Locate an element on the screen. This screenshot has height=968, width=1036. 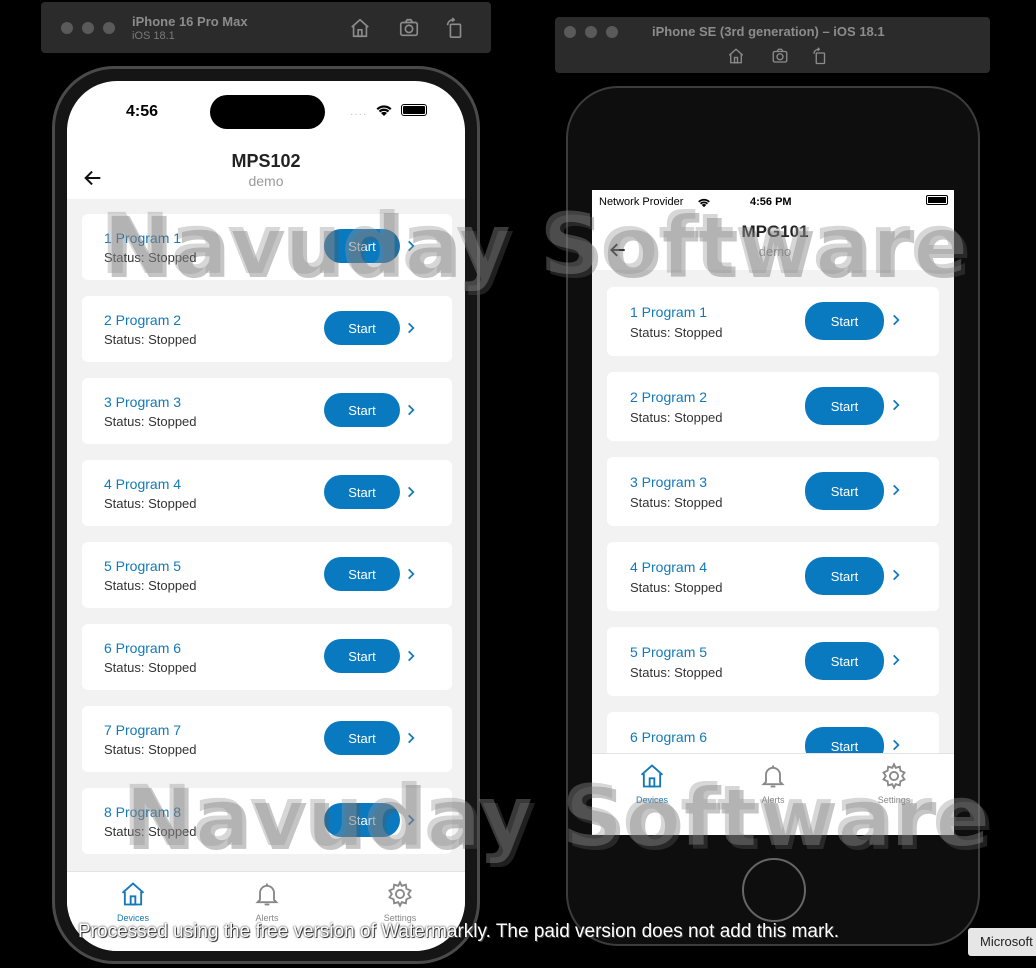
bell-icon is located at coordinates (267, 897).